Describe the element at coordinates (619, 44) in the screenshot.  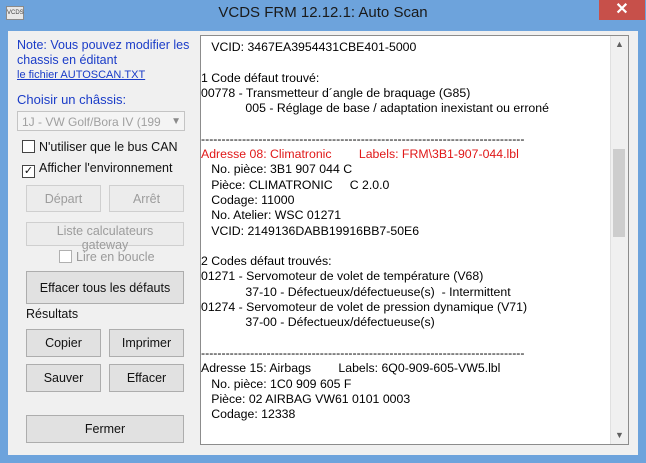
I see `scroll-up-icon: ▲` at that location.